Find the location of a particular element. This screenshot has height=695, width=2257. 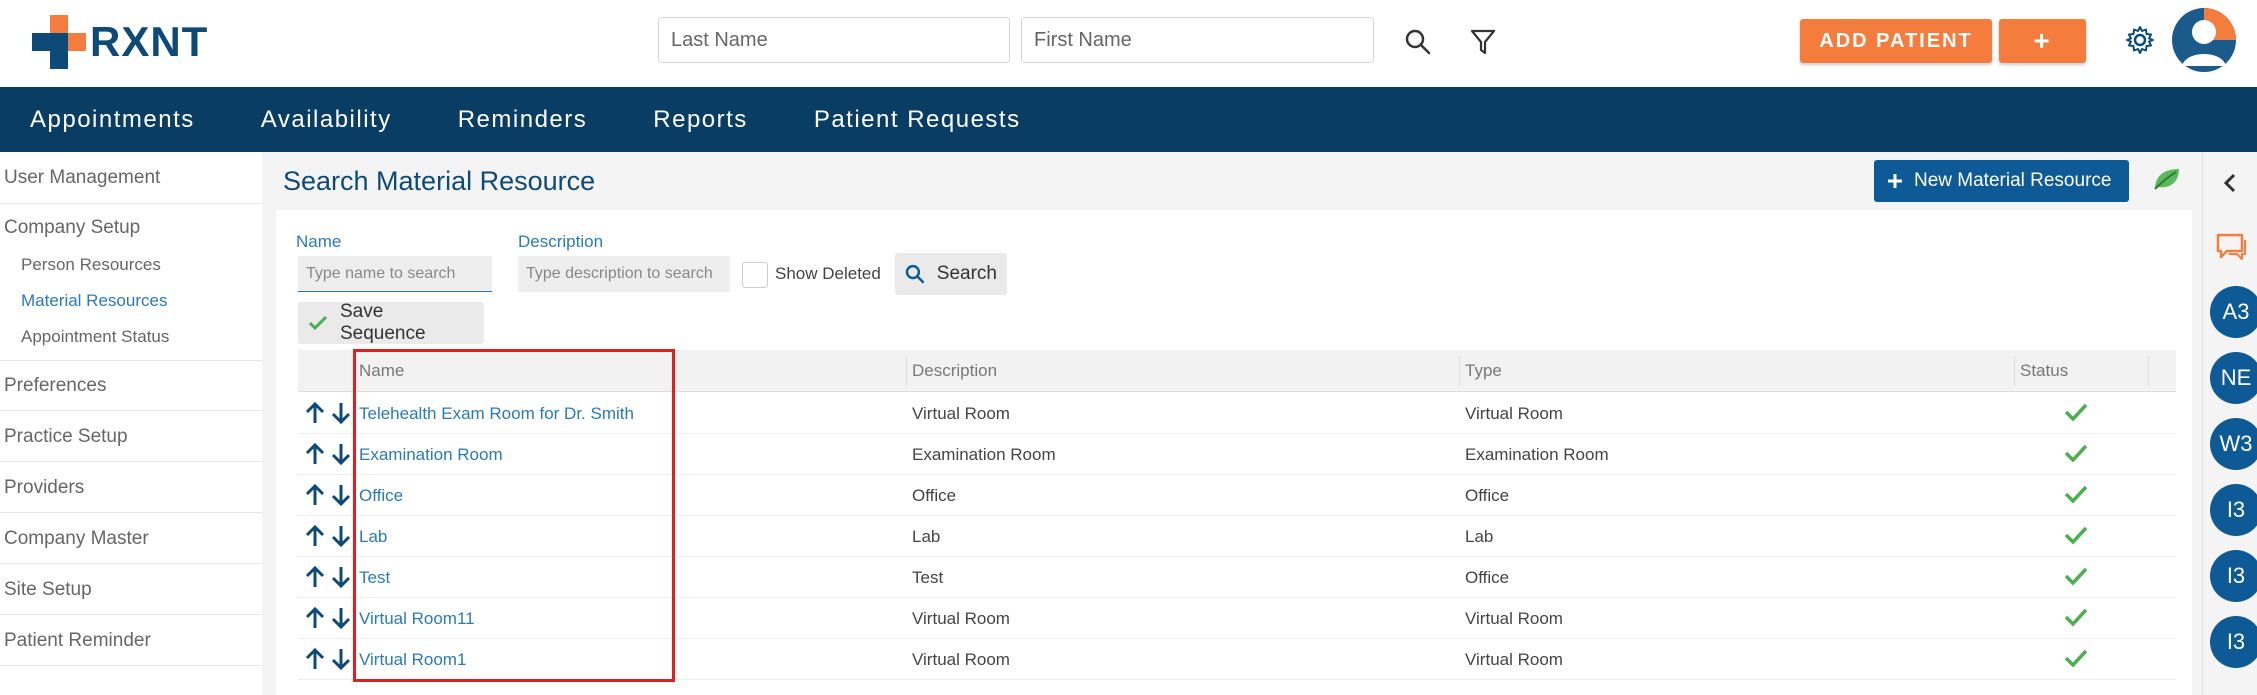

queue-bubble-5: I3 is located at coordinates (2233, 576).